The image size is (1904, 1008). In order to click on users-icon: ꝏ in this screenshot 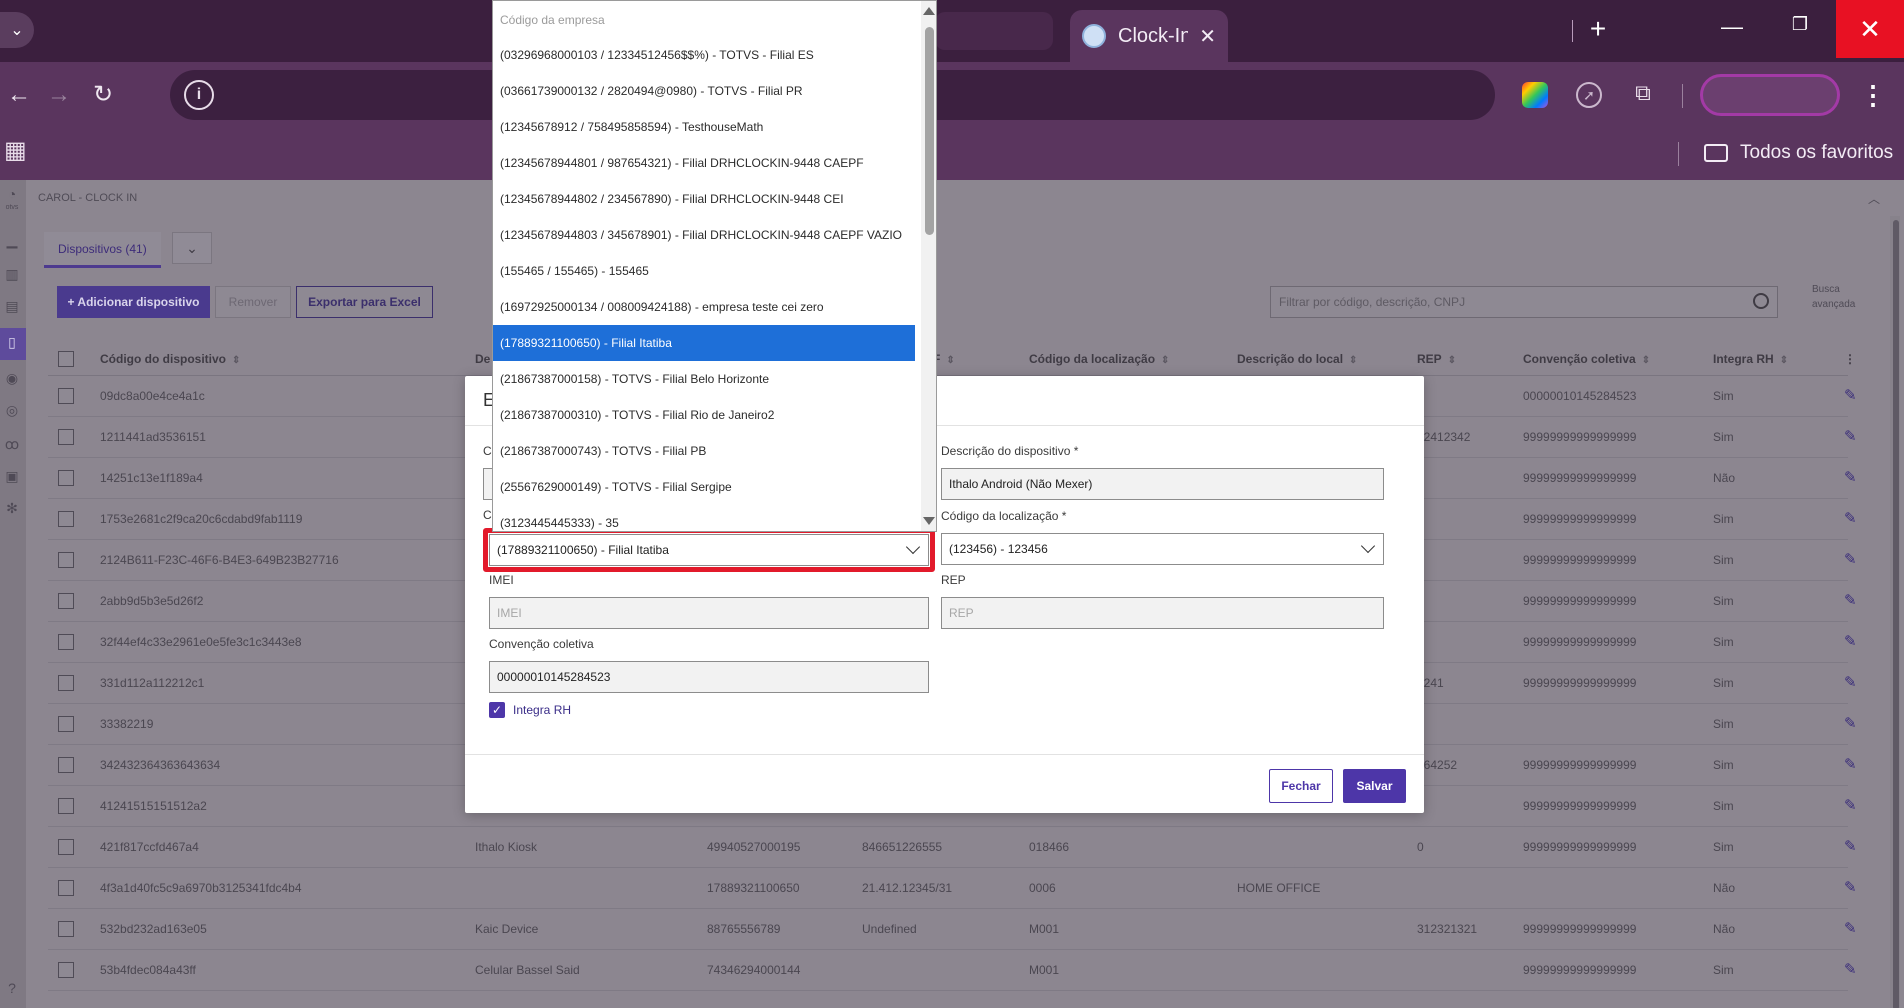, I will do `click(12, 446)`.